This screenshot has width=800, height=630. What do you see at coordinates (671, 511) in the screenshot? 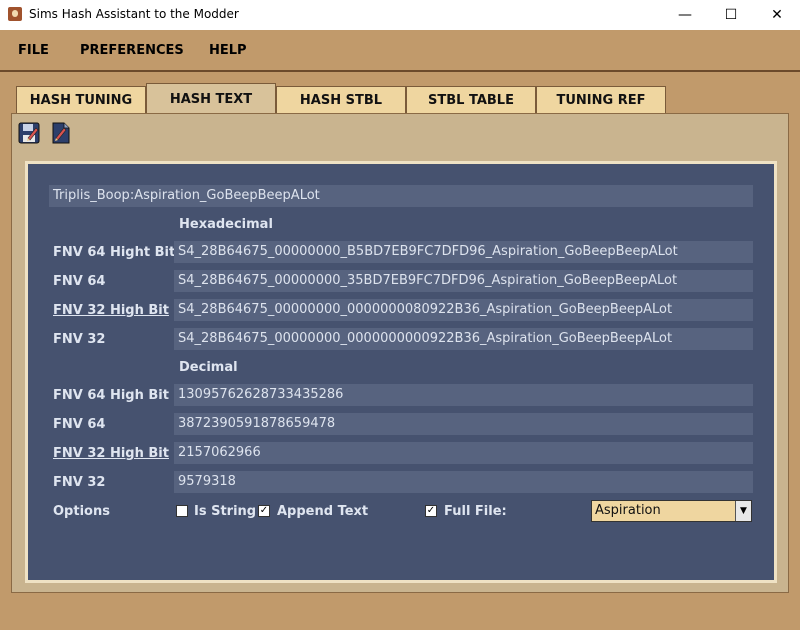
I see `file-type-dropdown: Aspiration ▼` at bounding box center [671, 511].